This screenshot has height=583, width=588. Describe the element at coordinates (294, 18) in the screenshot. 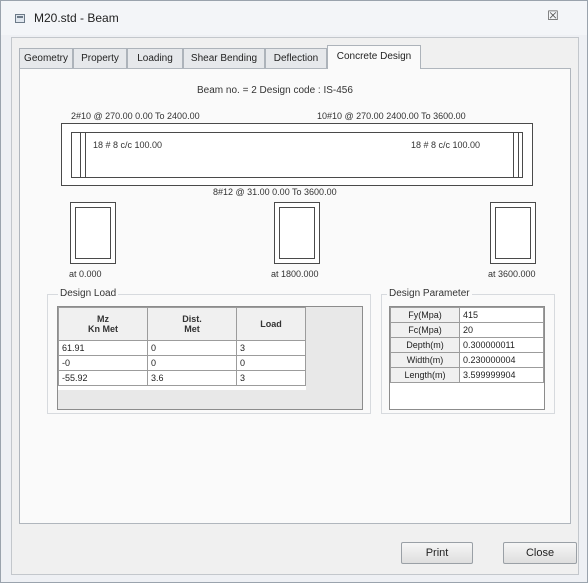

I see `title-bar: M20.std - Beam ☒` at that location.